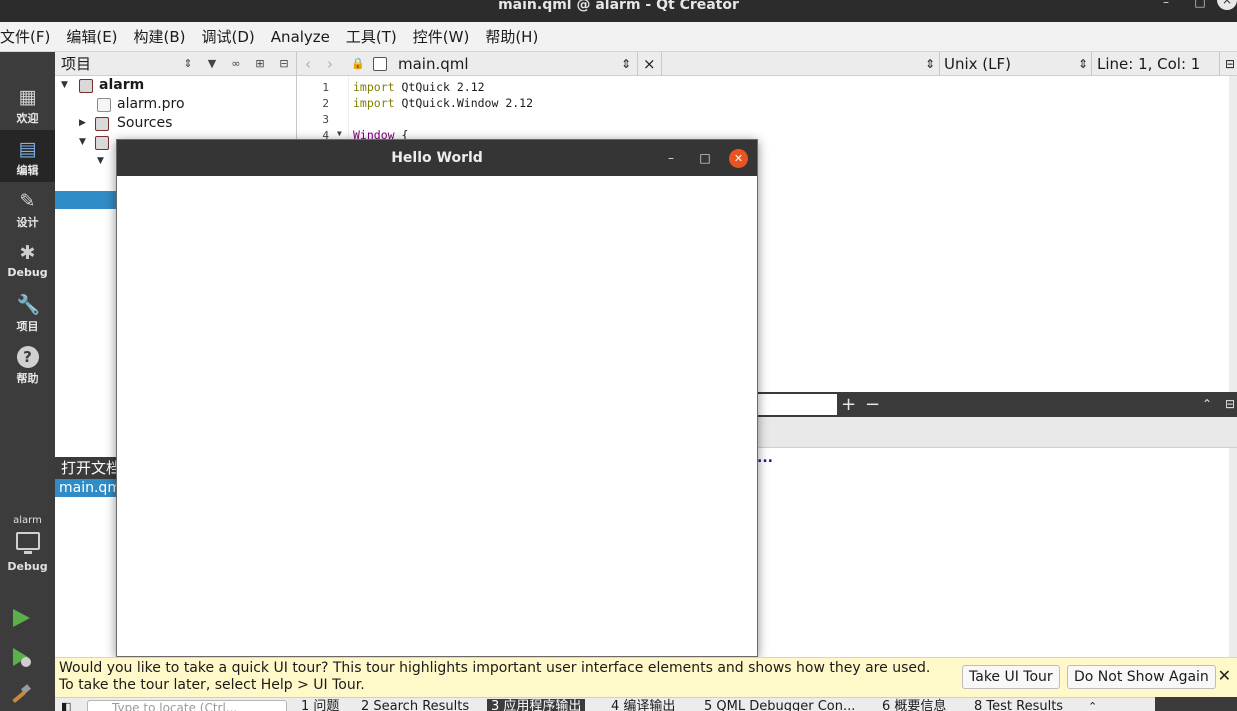  I want to click on run-icon, so click(21, 618).